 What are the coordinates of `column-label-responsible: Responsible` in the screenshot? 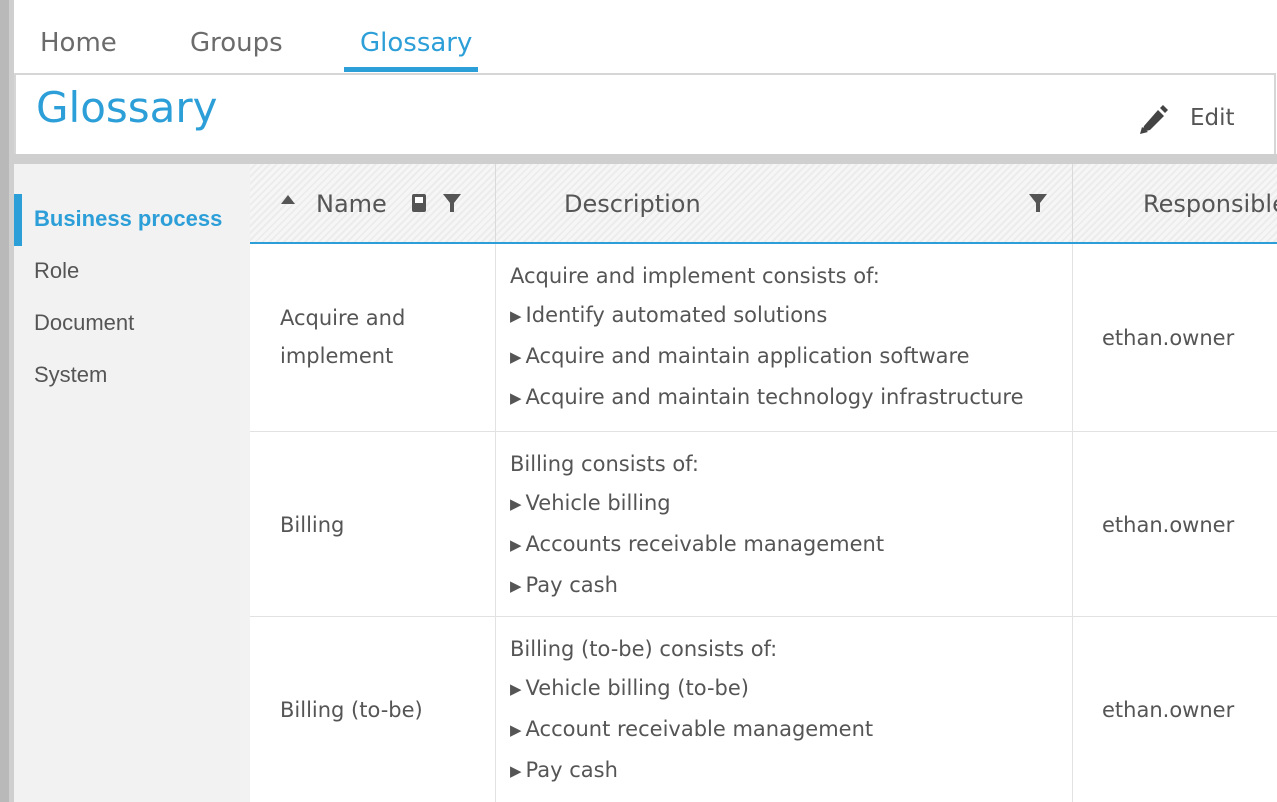 It's located at (1210, 204).